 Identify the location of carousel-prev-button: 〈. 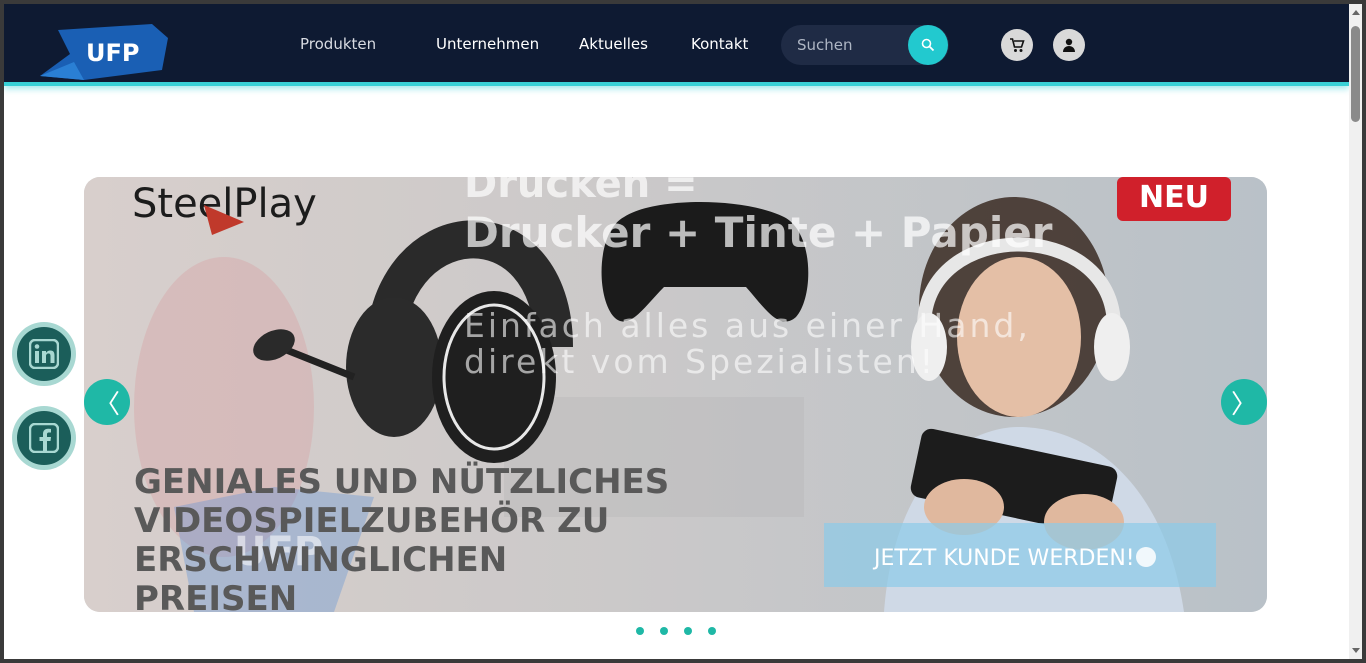
(107, 402).